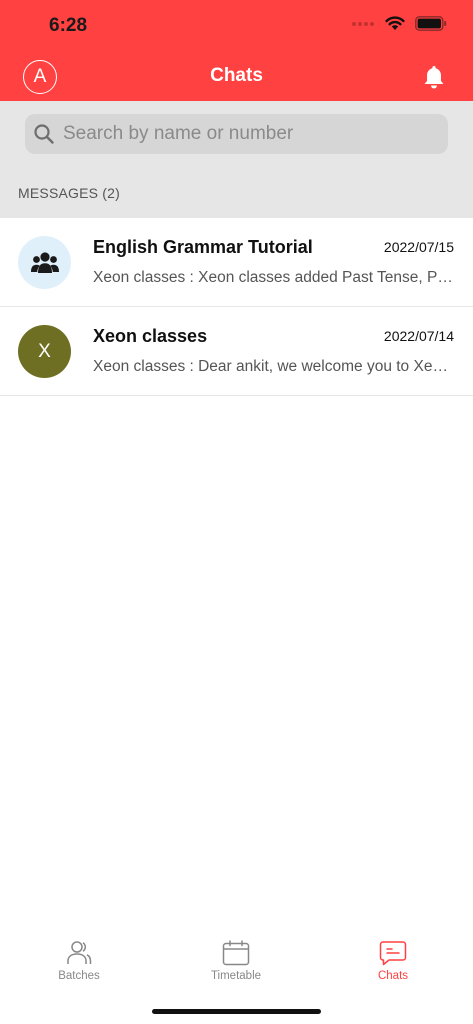 Image resolution: width=473 pixels, height=1024 pixels. Describe the element at coordinates (203, 247) in the screenshot. I see `chat-name: English Grammar Tutorial` at that location.